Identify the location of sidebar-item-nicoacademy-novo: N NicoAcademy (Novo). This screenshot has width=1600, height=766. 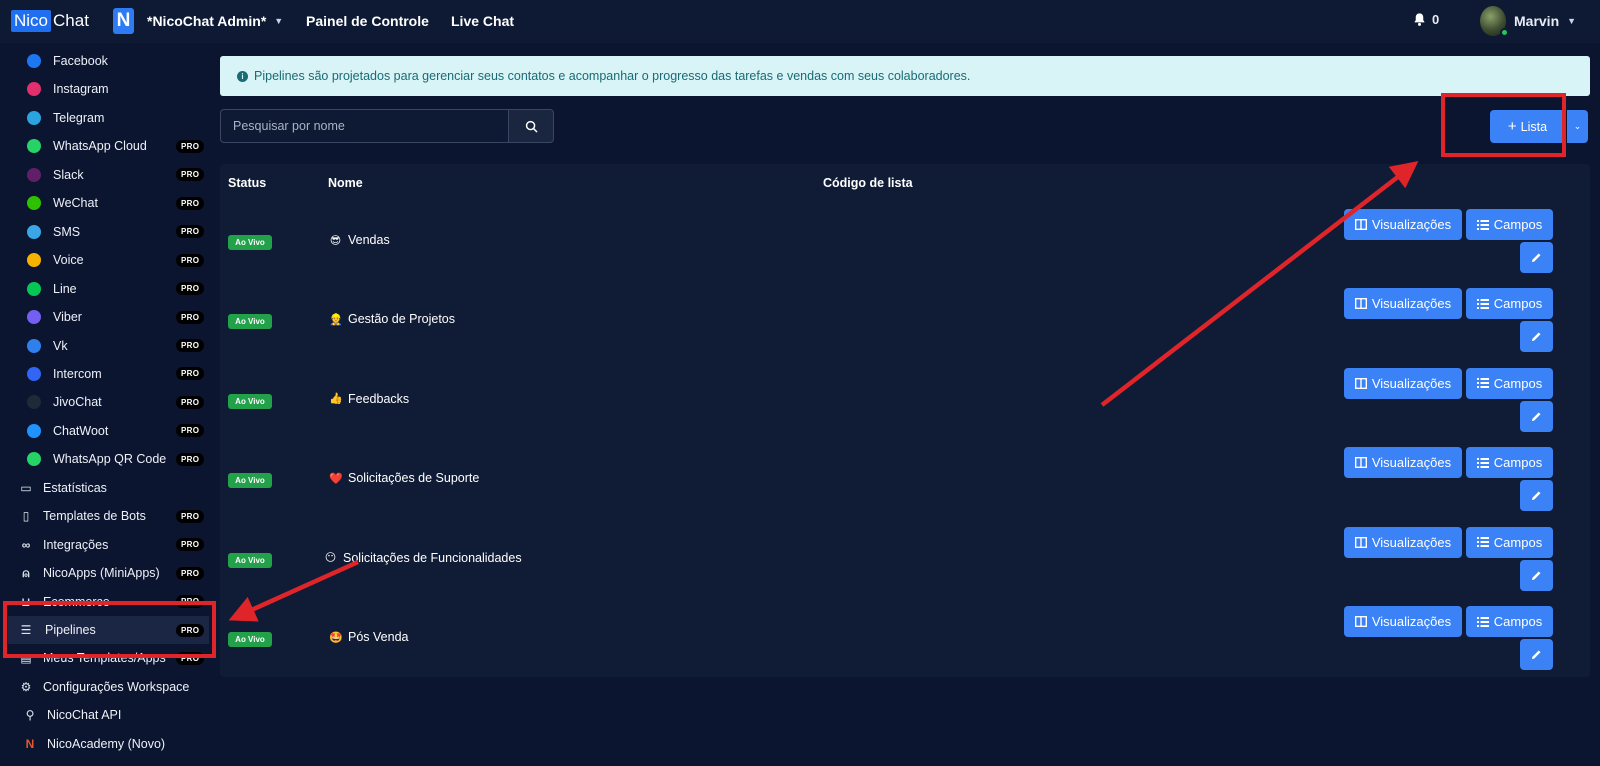
(104, 744).